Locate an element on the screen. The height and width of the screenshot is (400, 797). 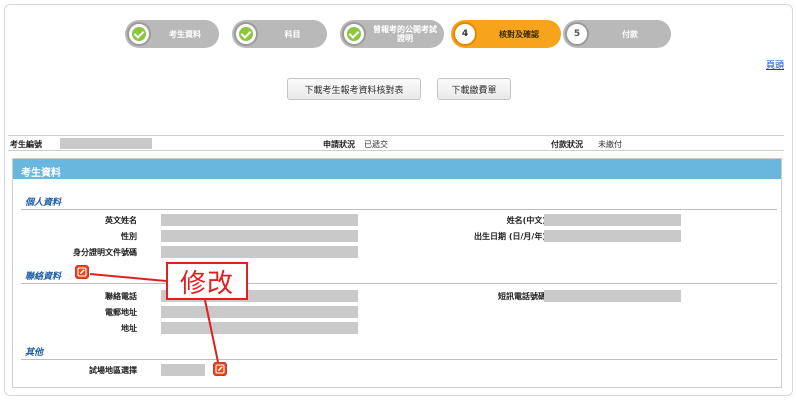
english-name-label: 英文姓名 is located at coordinates (121, 220).